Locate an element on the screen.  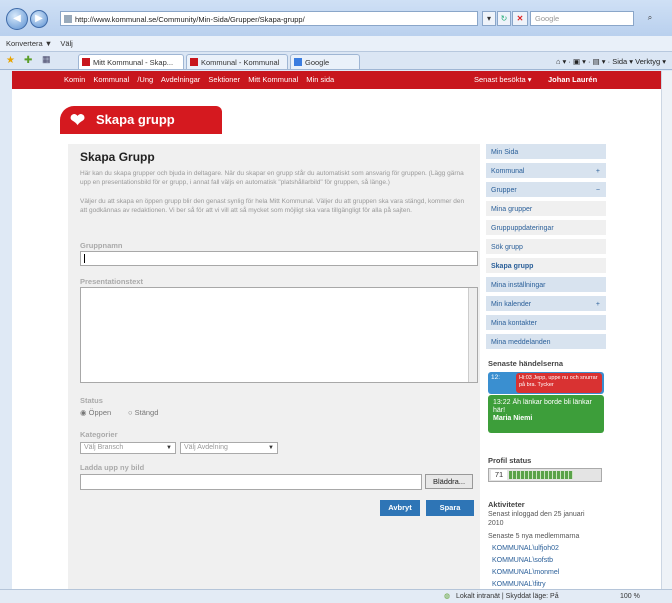
sidebar-item-label: Skapa grupp is located at coordinates (512, 266).